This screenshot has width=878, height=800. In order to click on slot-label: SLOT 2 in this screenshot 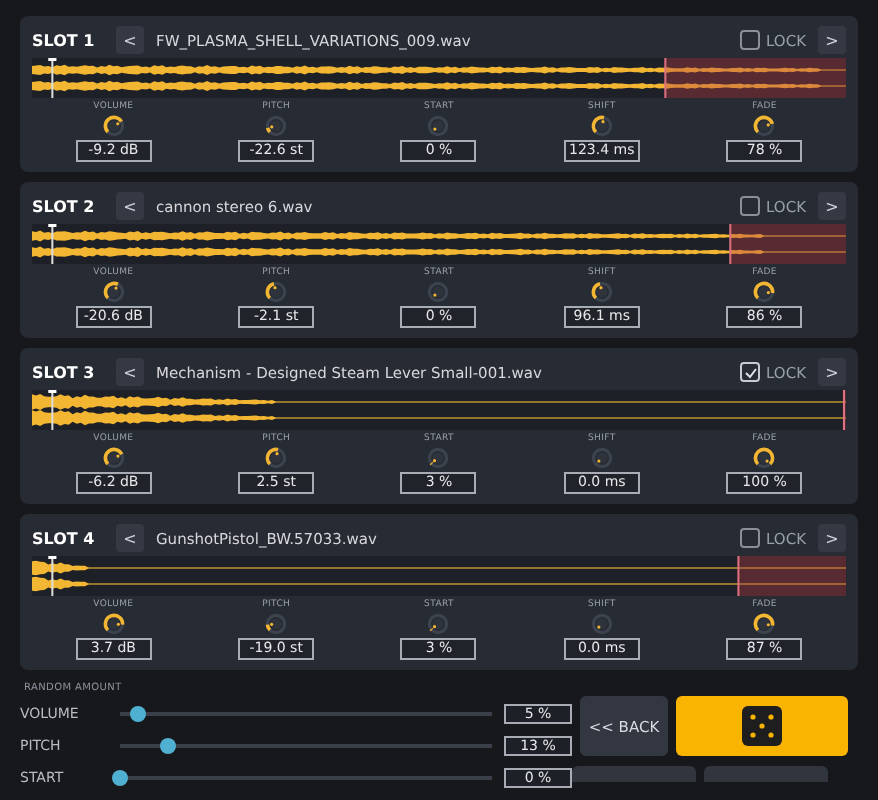, I will do `click(64, 206)`.